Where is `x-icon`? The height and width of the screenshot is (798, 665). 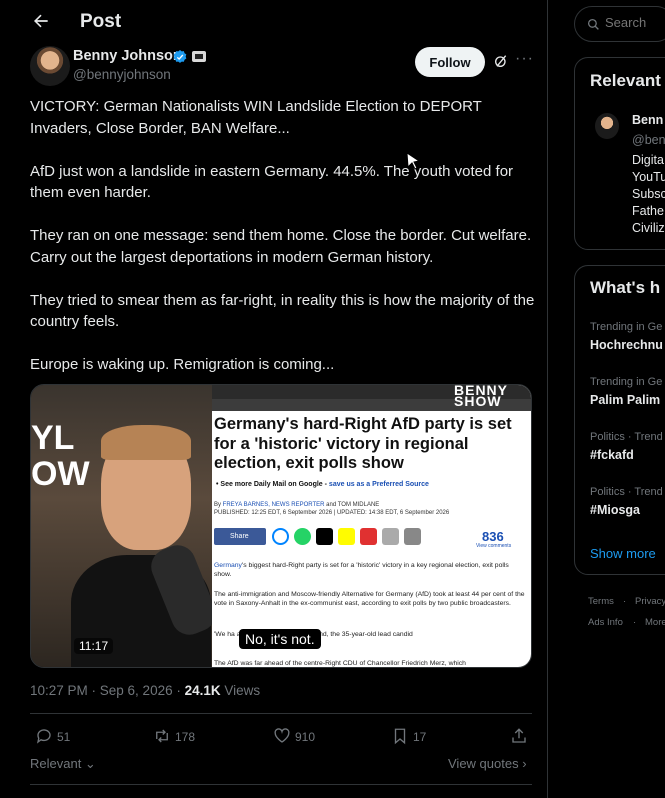 x-icon is located at coordinates (324, 536).